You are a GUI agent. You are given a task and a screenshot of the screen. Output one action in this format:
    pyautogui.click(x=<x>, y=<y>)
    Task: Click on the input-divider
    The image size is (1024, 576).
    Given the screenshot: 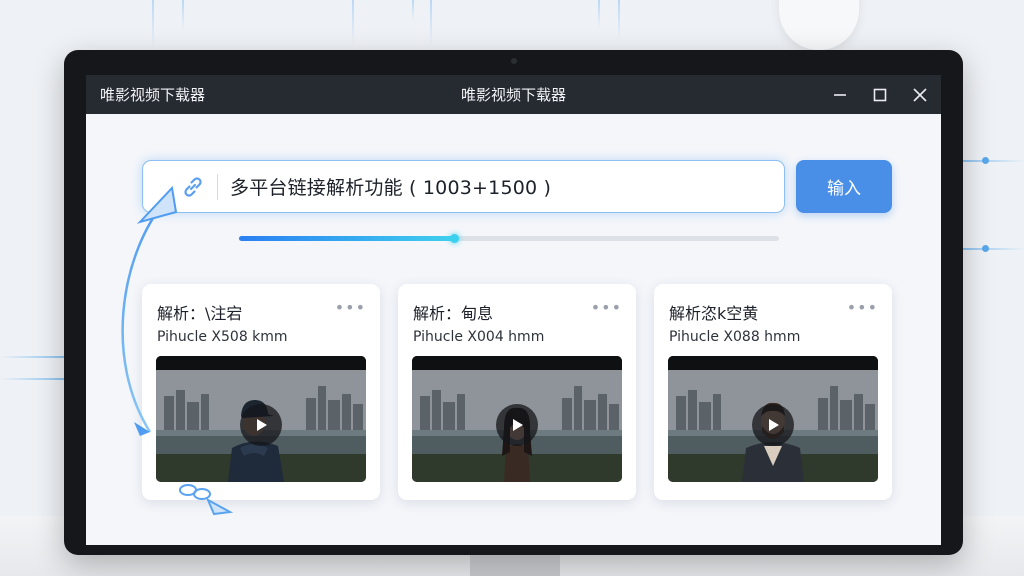 What is the action you would take?
    pyautogui.click(x=217, y=186)
    